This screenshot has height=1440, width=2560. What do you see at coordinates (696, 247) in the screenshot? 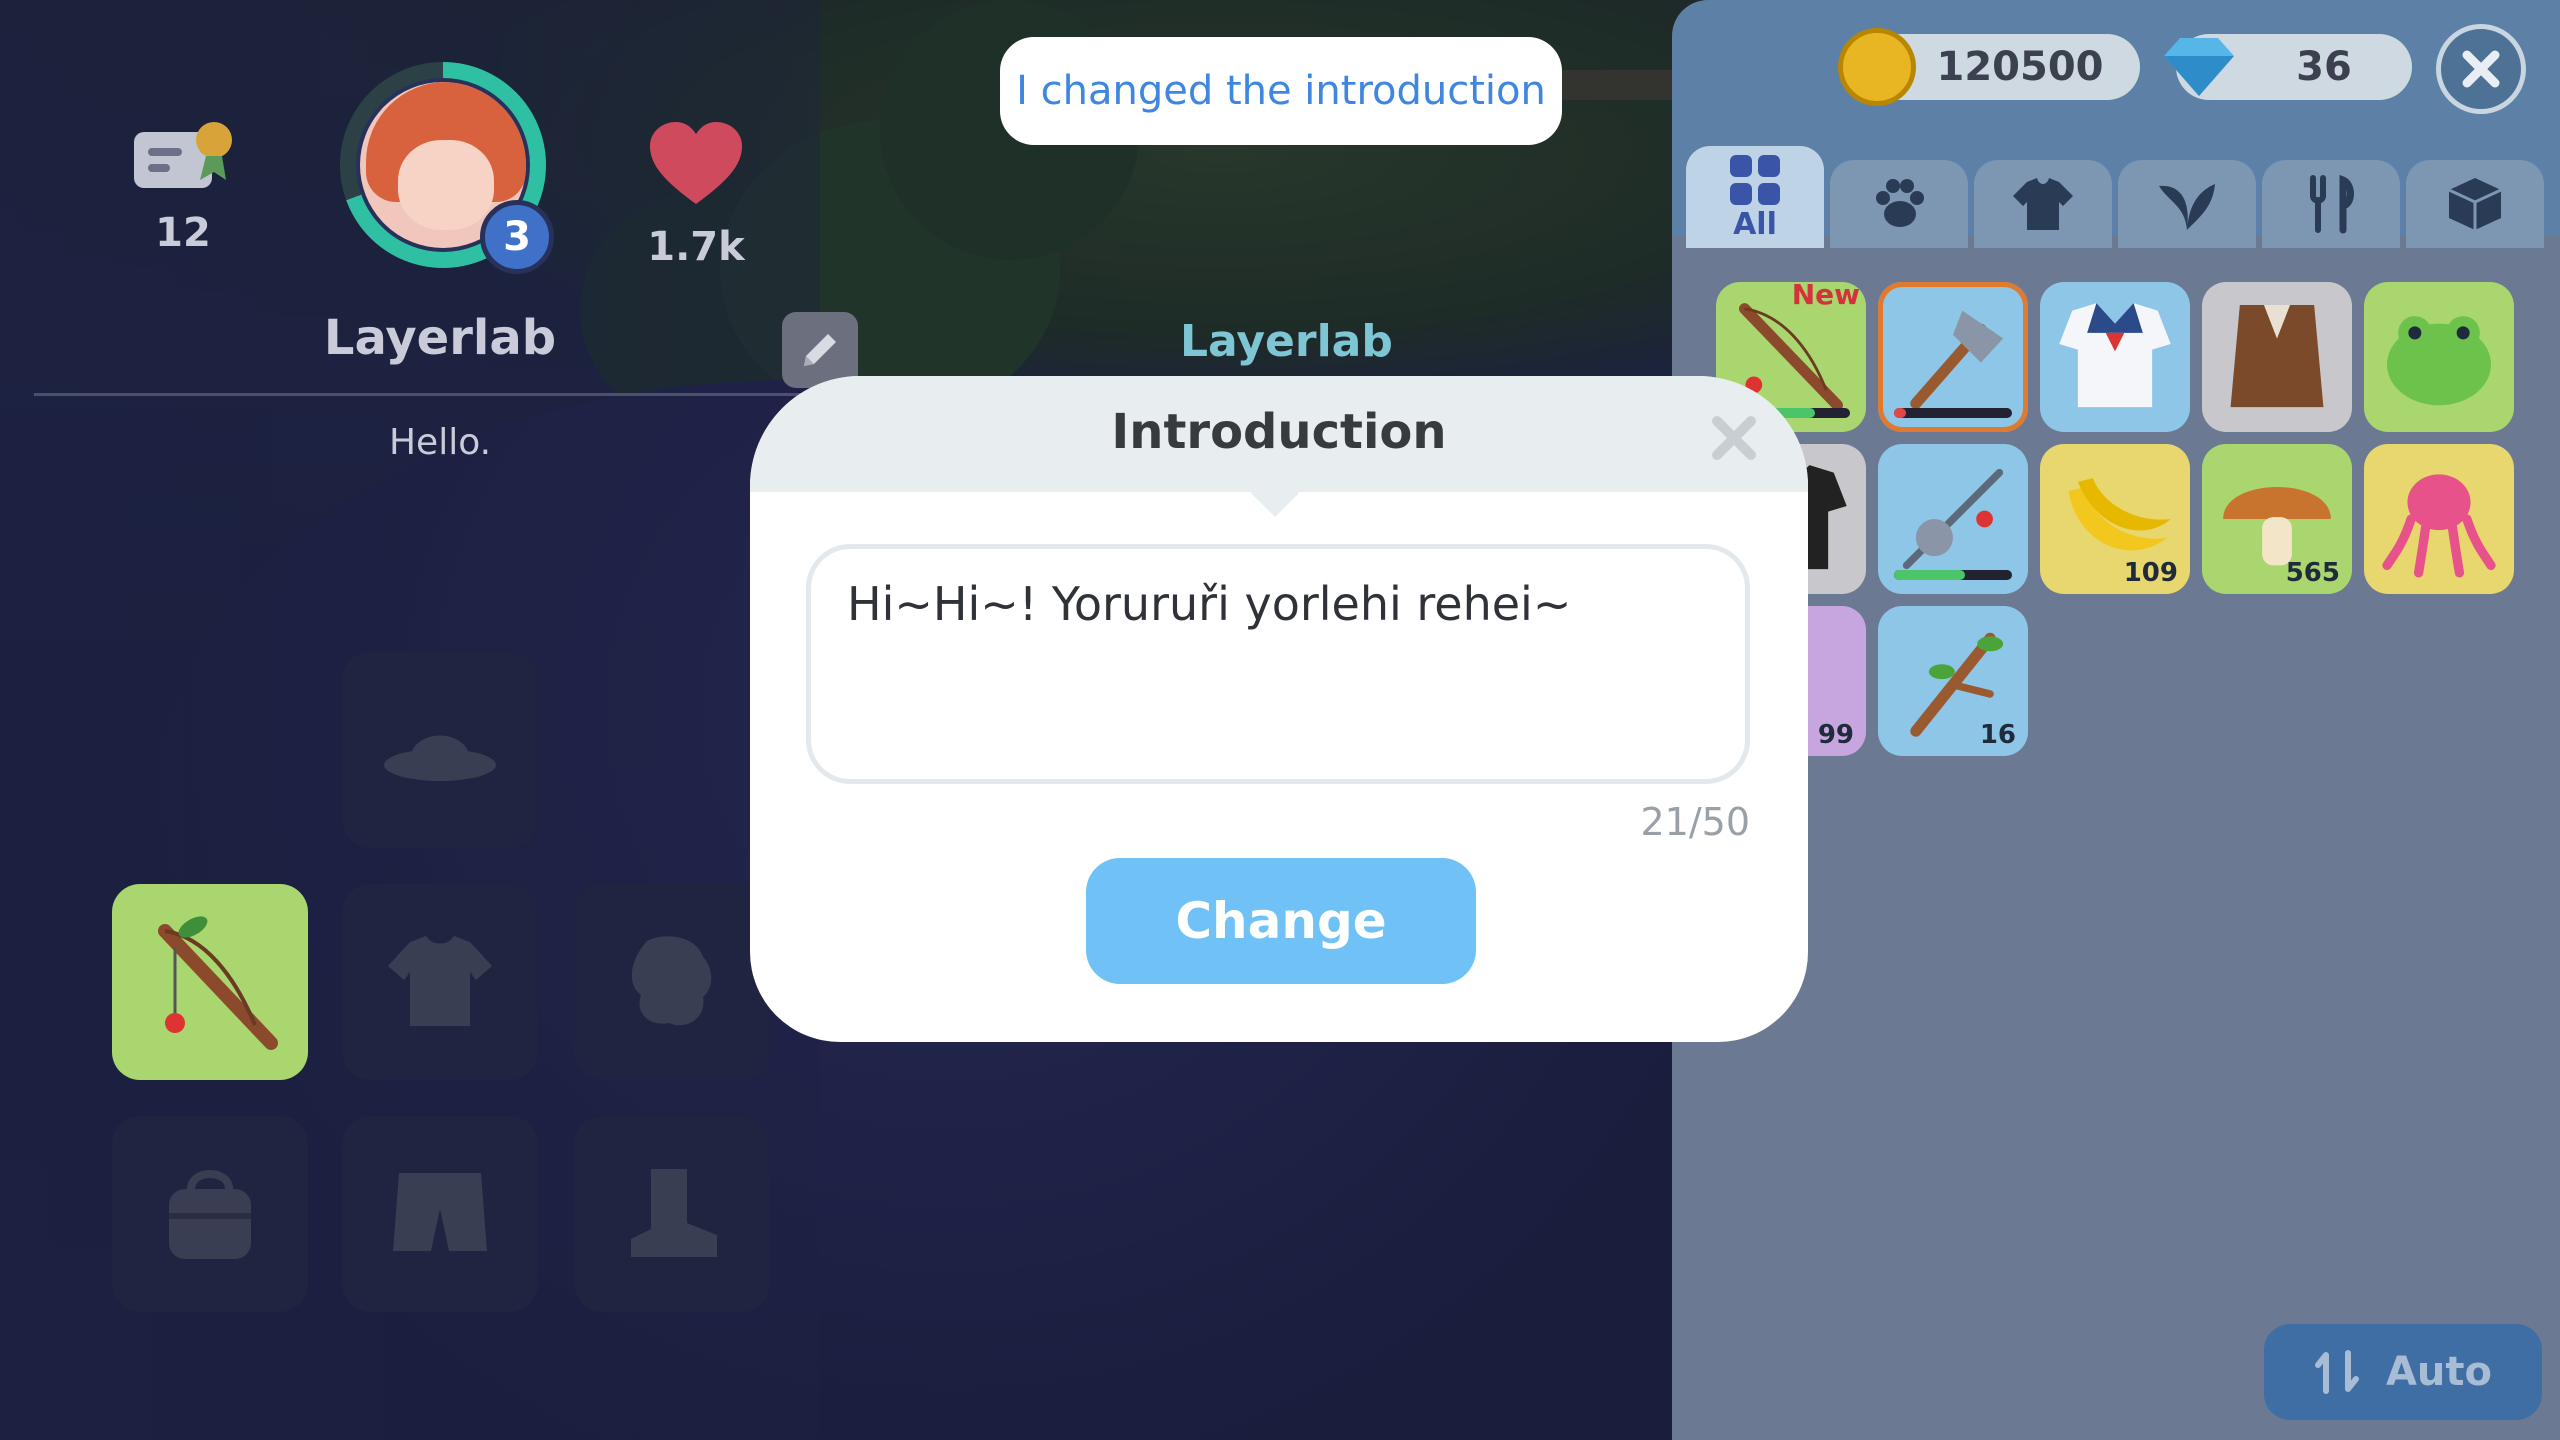
I see `likes-count: 1.7k` at bounding box center [696, 247].